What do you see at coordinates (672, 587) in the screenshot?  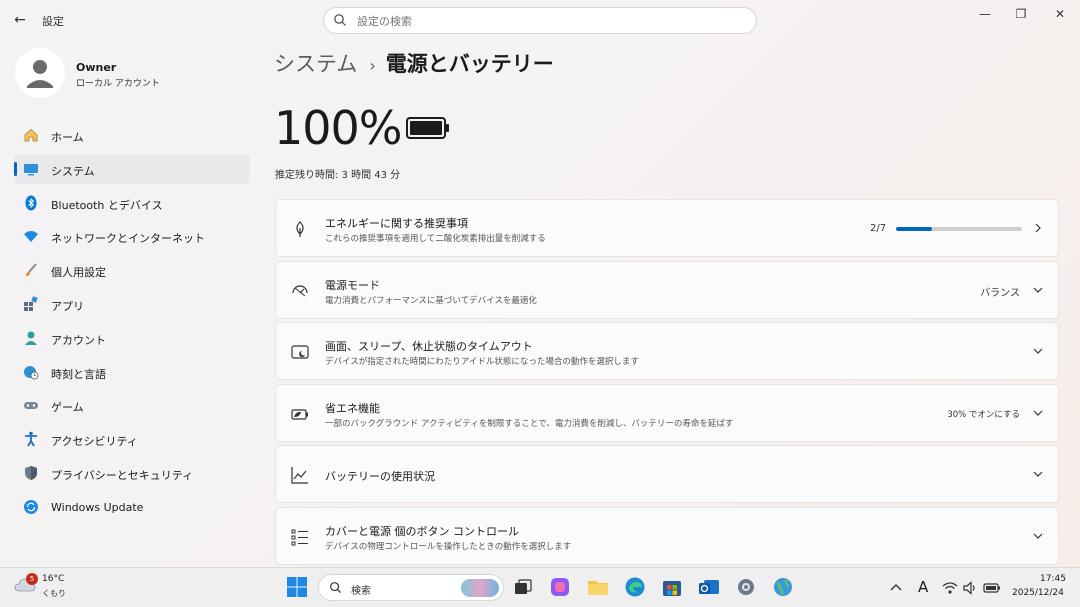 I see `microsoft-store-icon` at bounding box center [672, 587].